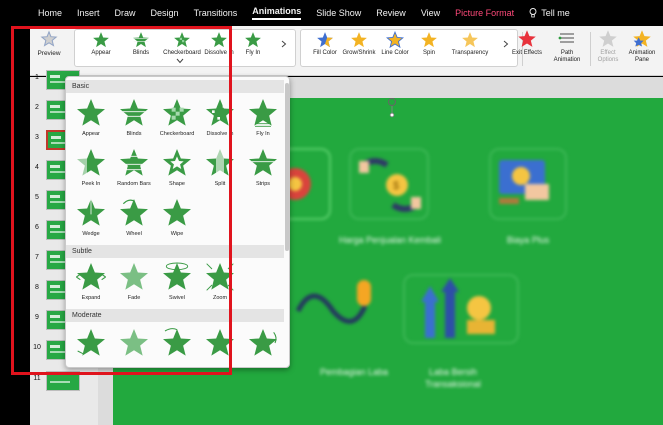 The image size is (663, 425). What do you see at coordinates (430, 13) in the screenshot?
I see `tab-view: View` at bounding box center [430, 13].